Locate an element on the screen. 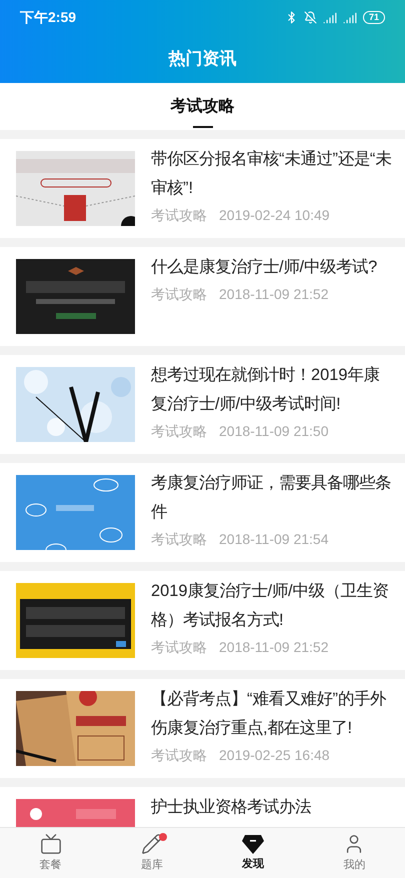 This screenshot has width=405, height=878. pencil-icon is located at coordinates (151, 843).